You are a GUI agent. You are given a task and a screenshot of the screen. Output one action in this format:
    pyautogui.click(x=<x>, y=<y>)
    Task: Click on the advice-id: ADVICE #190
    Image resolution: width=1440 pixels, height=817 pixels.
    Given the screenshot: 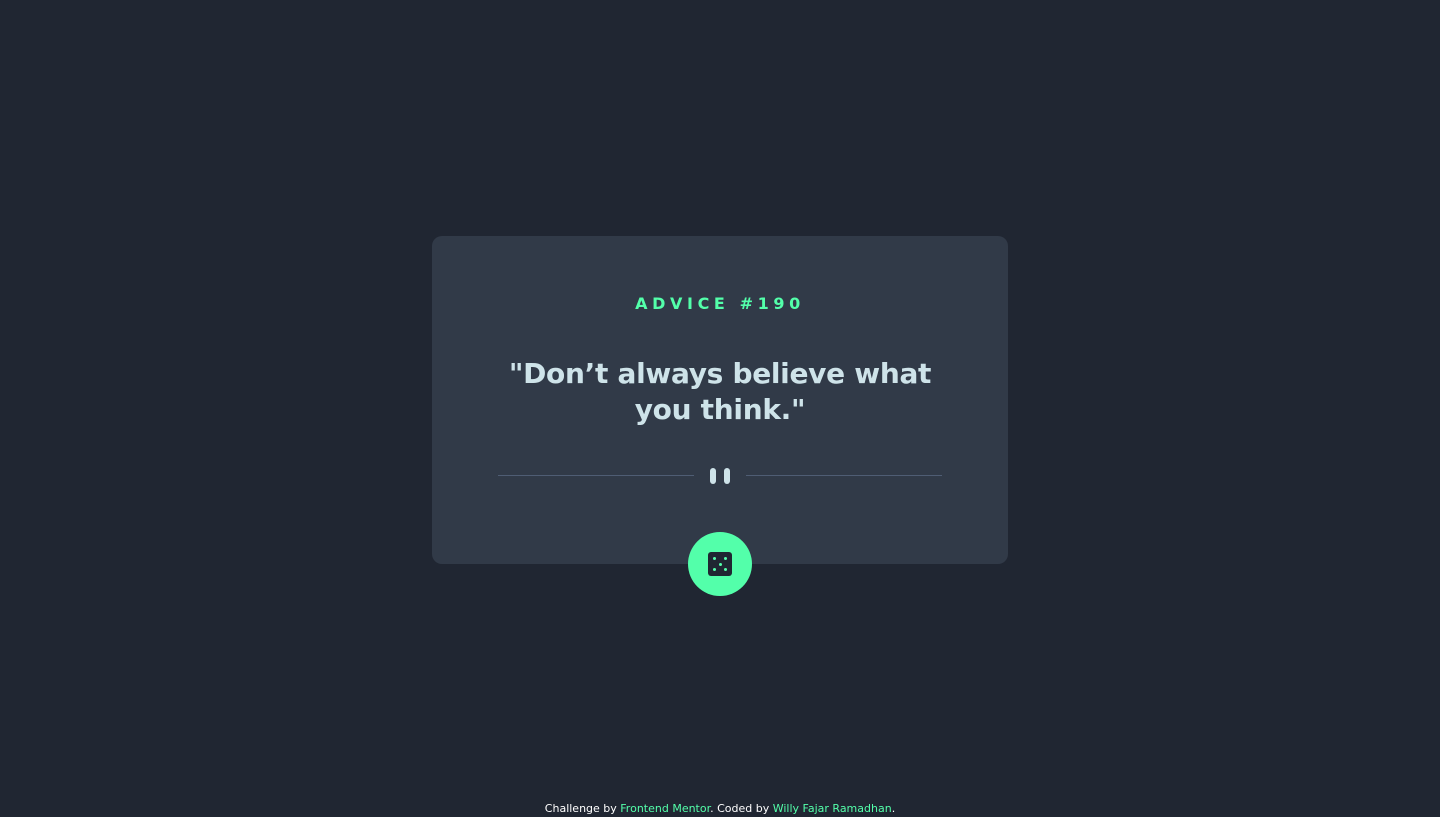 What is the action you would take?
    pyautogui.click(x=720, y=303)
    